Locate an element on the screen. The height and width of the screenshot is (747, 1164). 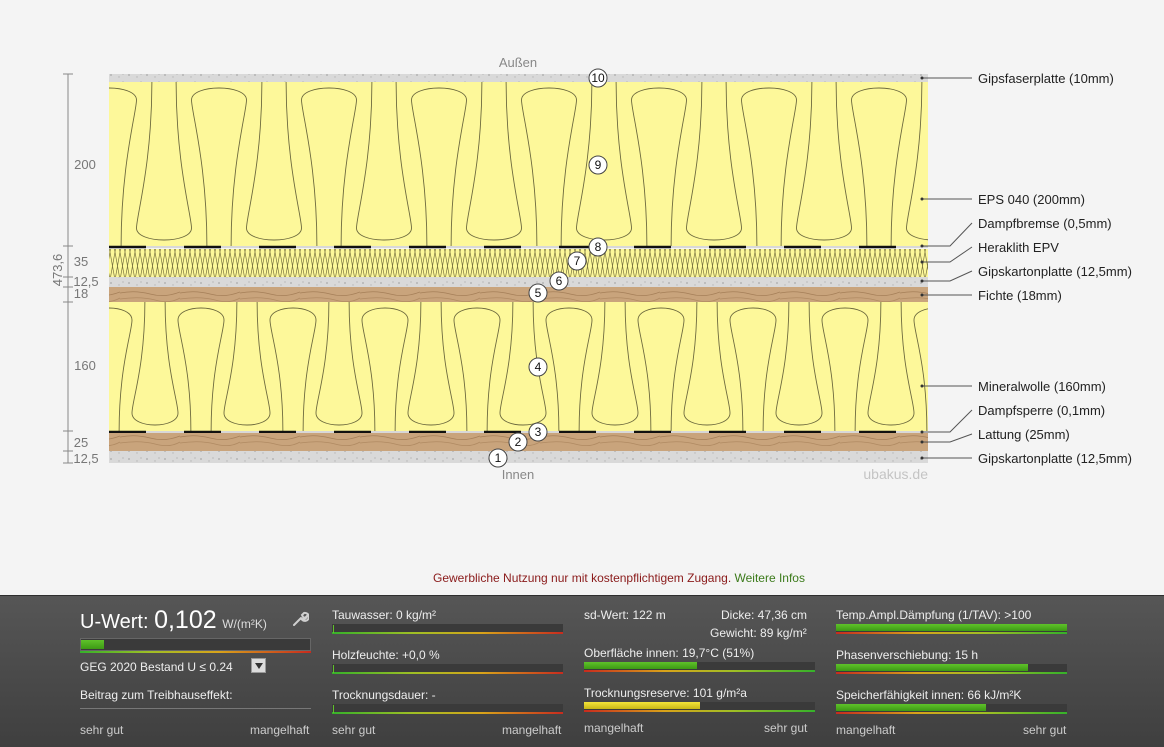
layer-marker-9: 9 is located at coordinates (598, 165).